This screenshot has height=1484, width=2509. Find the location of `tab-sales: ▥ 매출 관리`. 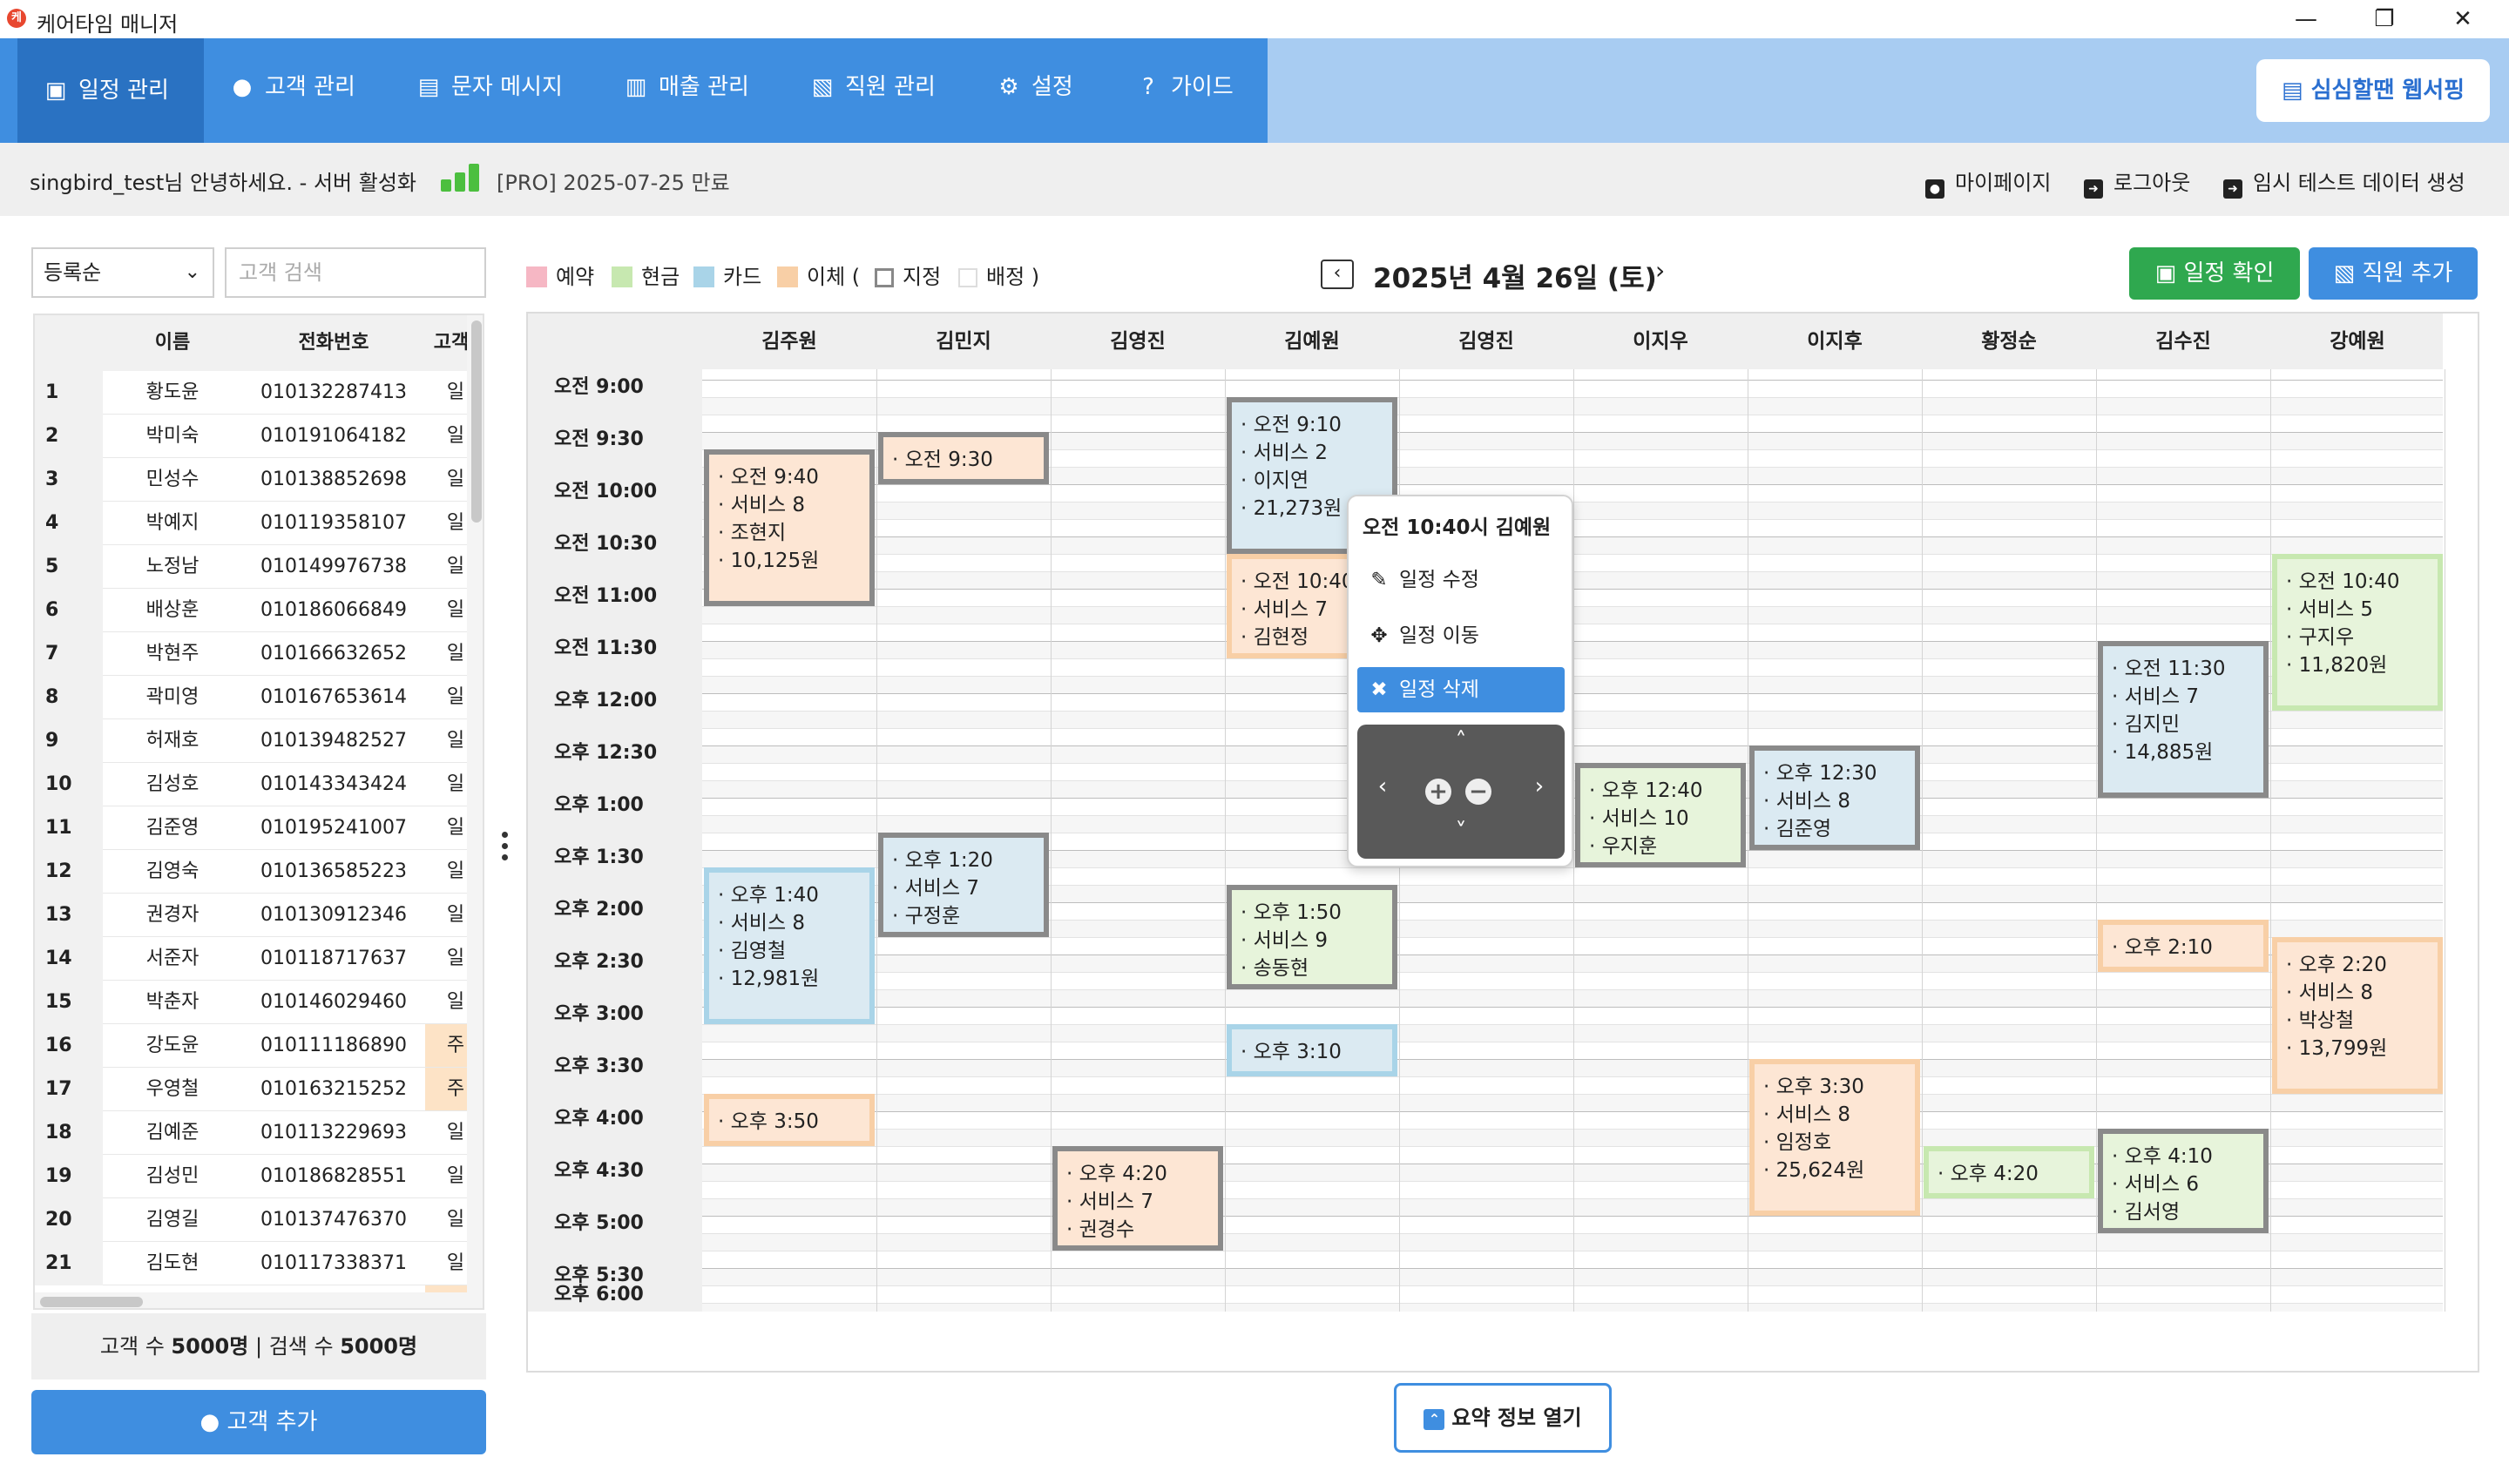

tab-sales: ▥ 매출 관리 is located at coordinates (691, 99).